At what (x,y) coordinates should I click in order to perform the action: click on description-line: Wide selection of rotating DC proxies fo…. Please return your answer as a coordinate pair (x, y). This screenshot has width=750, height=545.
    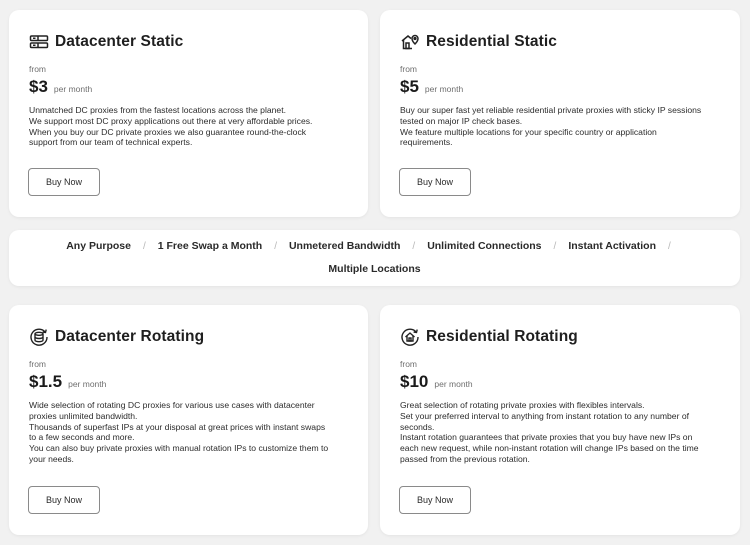
    Looking at the image, I should click on (172, 405).